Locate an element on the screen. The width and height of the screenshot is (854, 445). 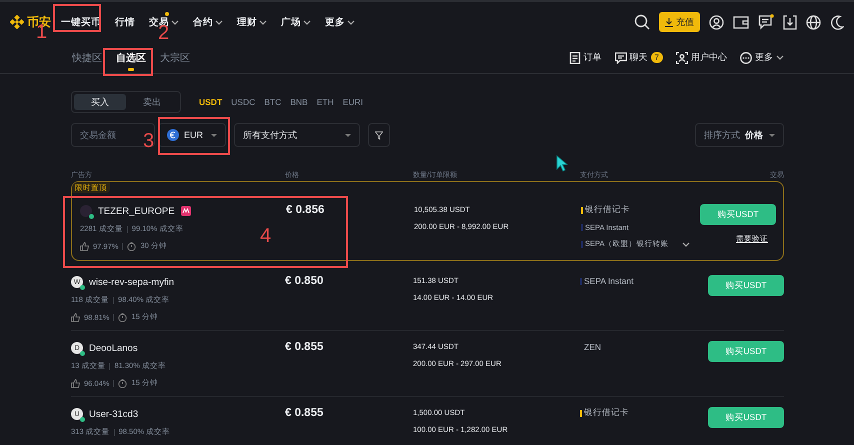
wallet-icon is located at coordinates (741, 22).